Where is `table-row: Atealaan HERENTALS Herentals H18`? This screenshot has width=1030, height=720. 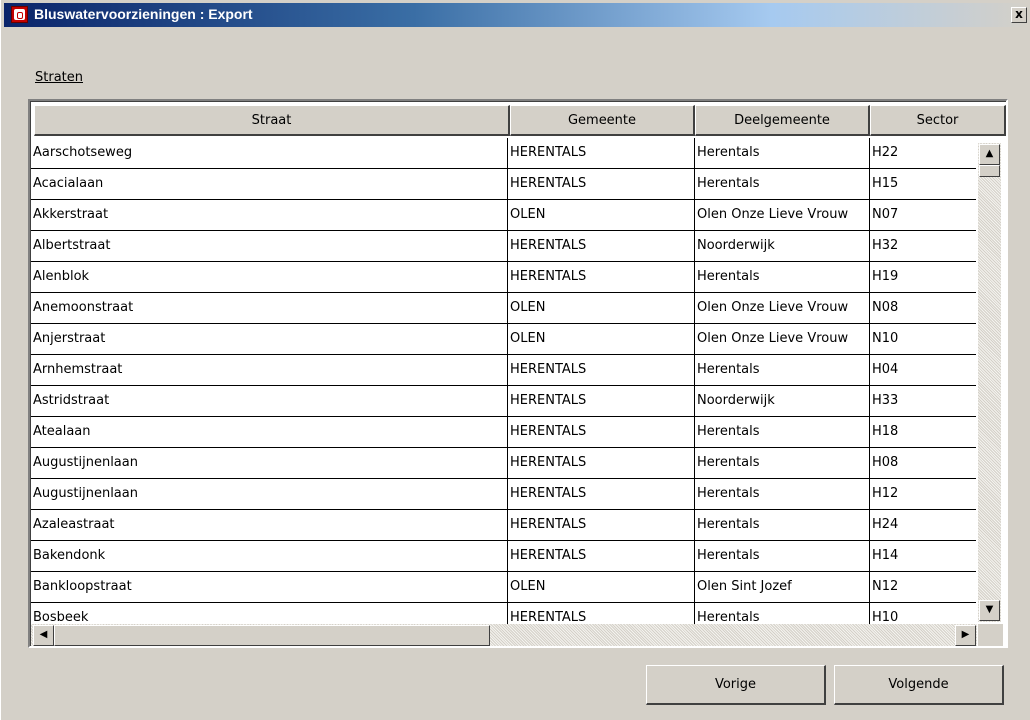 table-row: Atealaan HERENTALS Herentals H18 is located at coordinates (503, 432).